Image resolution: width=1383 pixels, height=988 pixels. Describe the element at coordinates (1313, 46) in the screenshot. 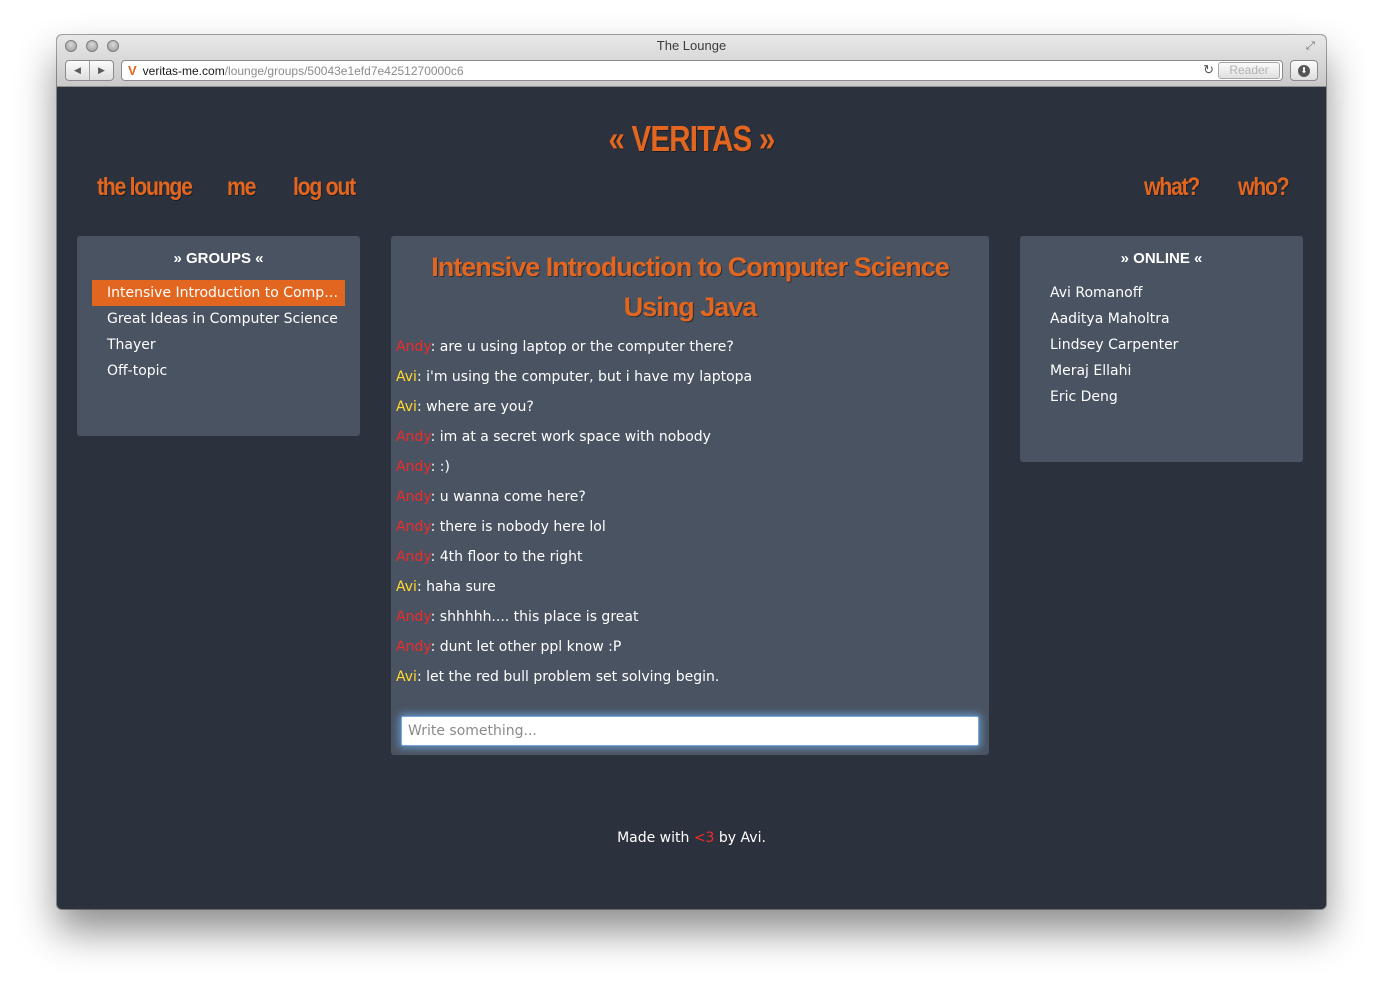

I see `fullscreen-icon: ⤢` at that location.